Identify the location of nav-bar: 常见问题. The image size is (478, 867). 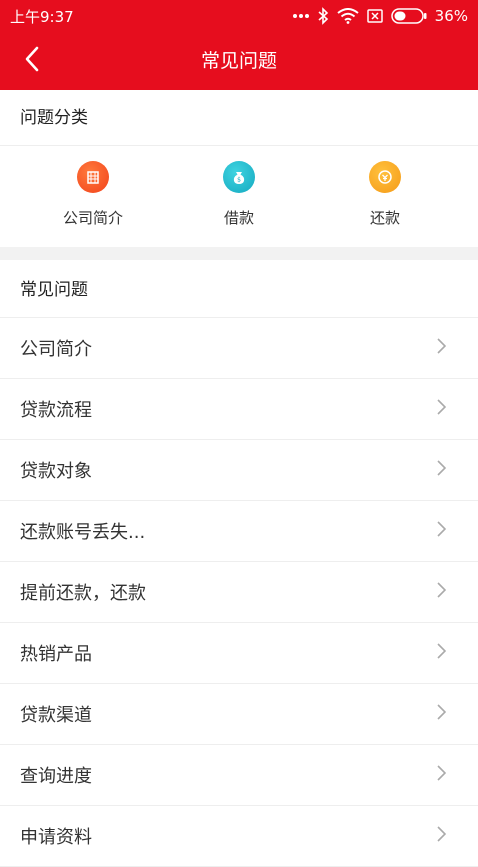
(239, 61).